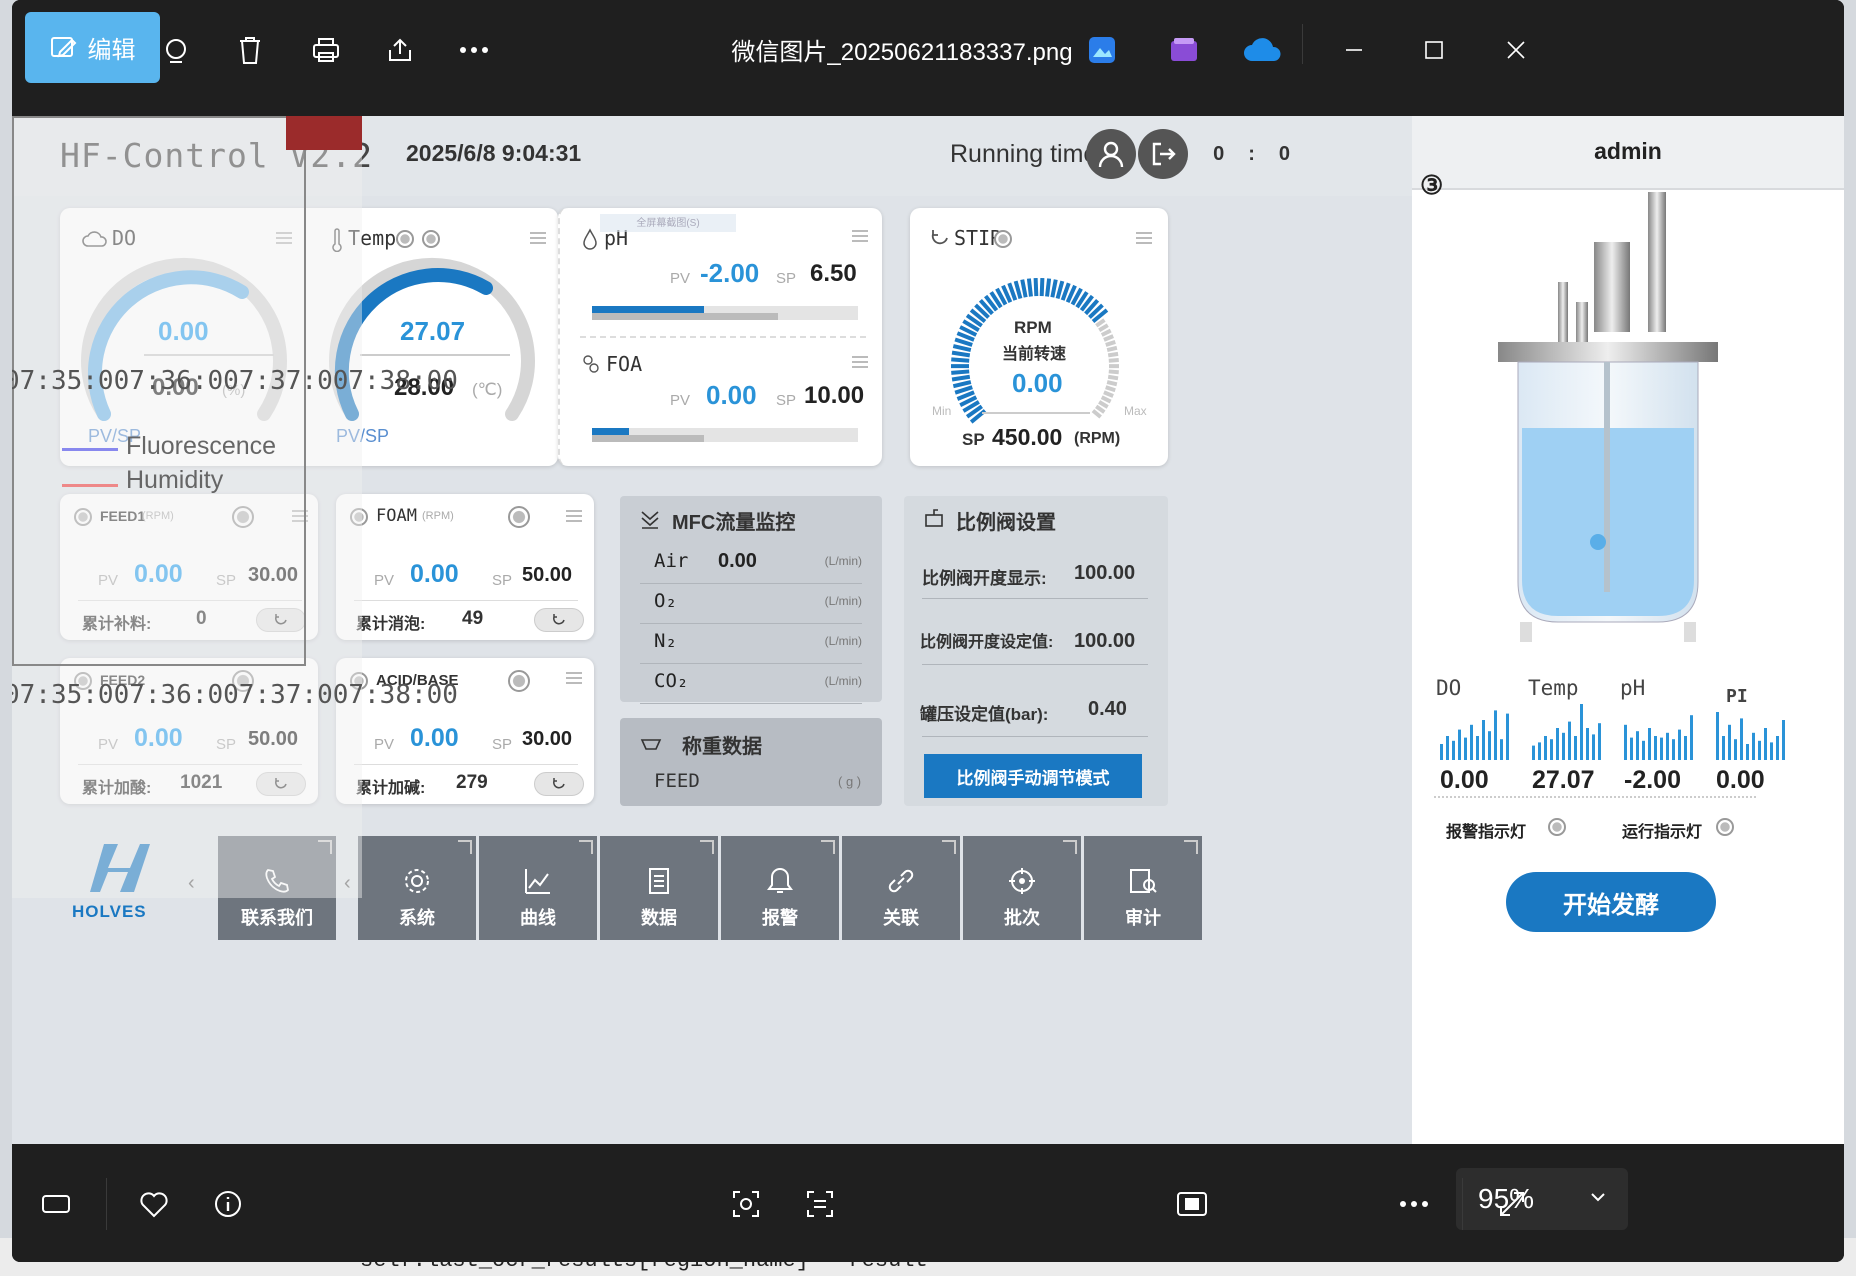  What do you see at coordinates (668, 223) in the screenshot?
I see `screenshot-hint: 全屏幕截图(S)` at bounding box center [668, 223].